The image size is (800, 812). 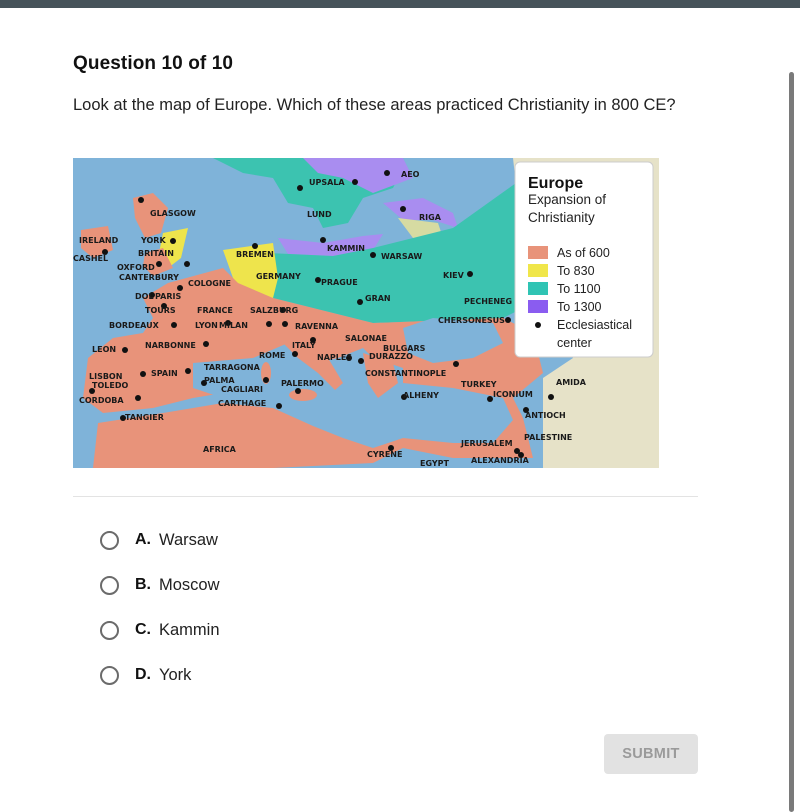 I want to click on map-label-tangier: TANGIER, so click(x=144, y=417).